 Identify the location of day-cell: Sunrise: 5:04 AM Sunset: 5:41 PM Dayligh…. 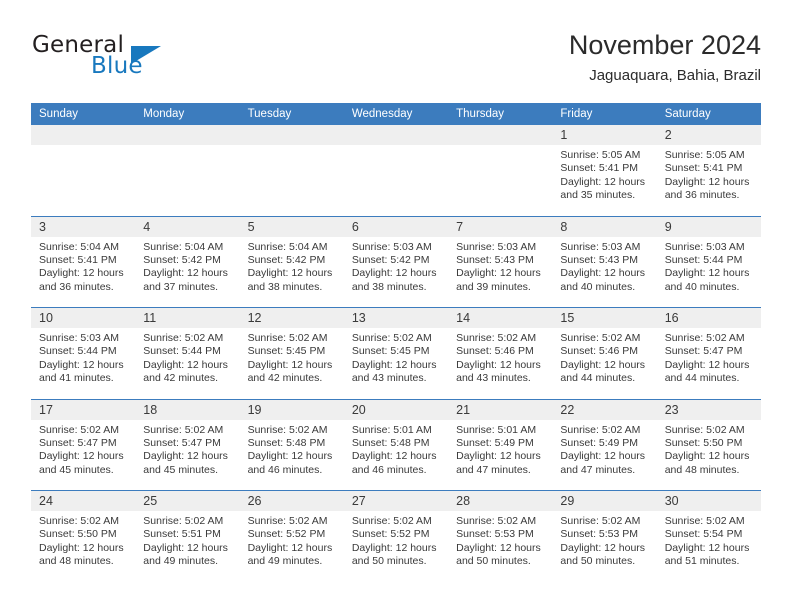
(83, 272).